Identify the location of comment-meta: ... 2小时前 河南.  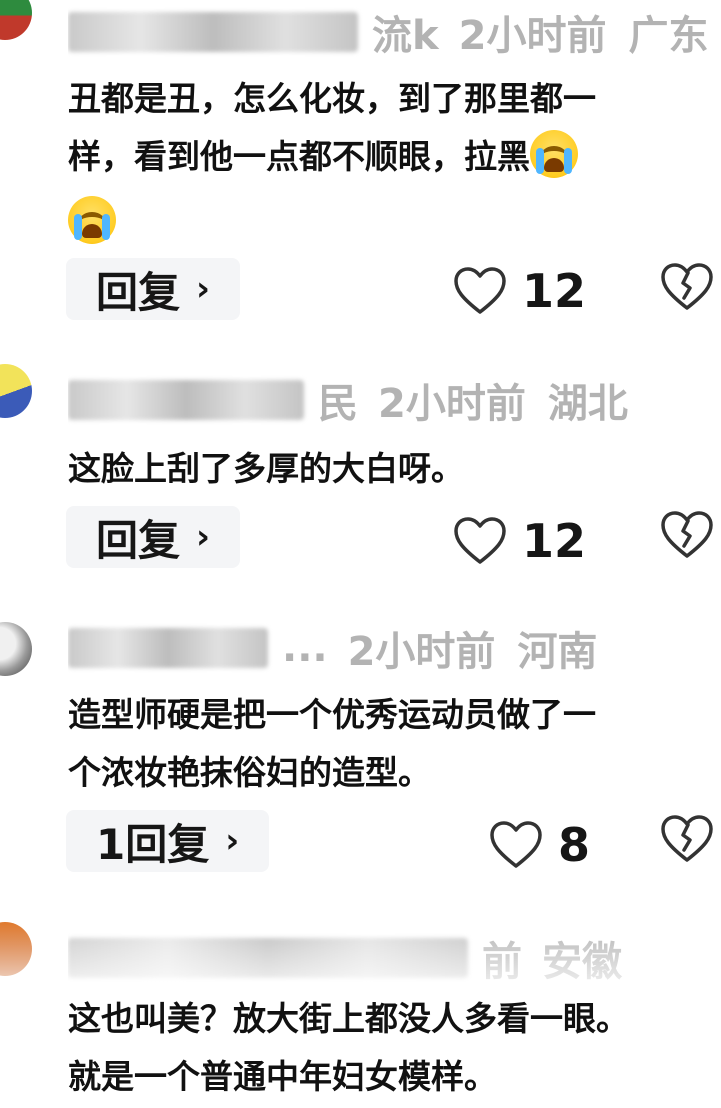
(389, 648).